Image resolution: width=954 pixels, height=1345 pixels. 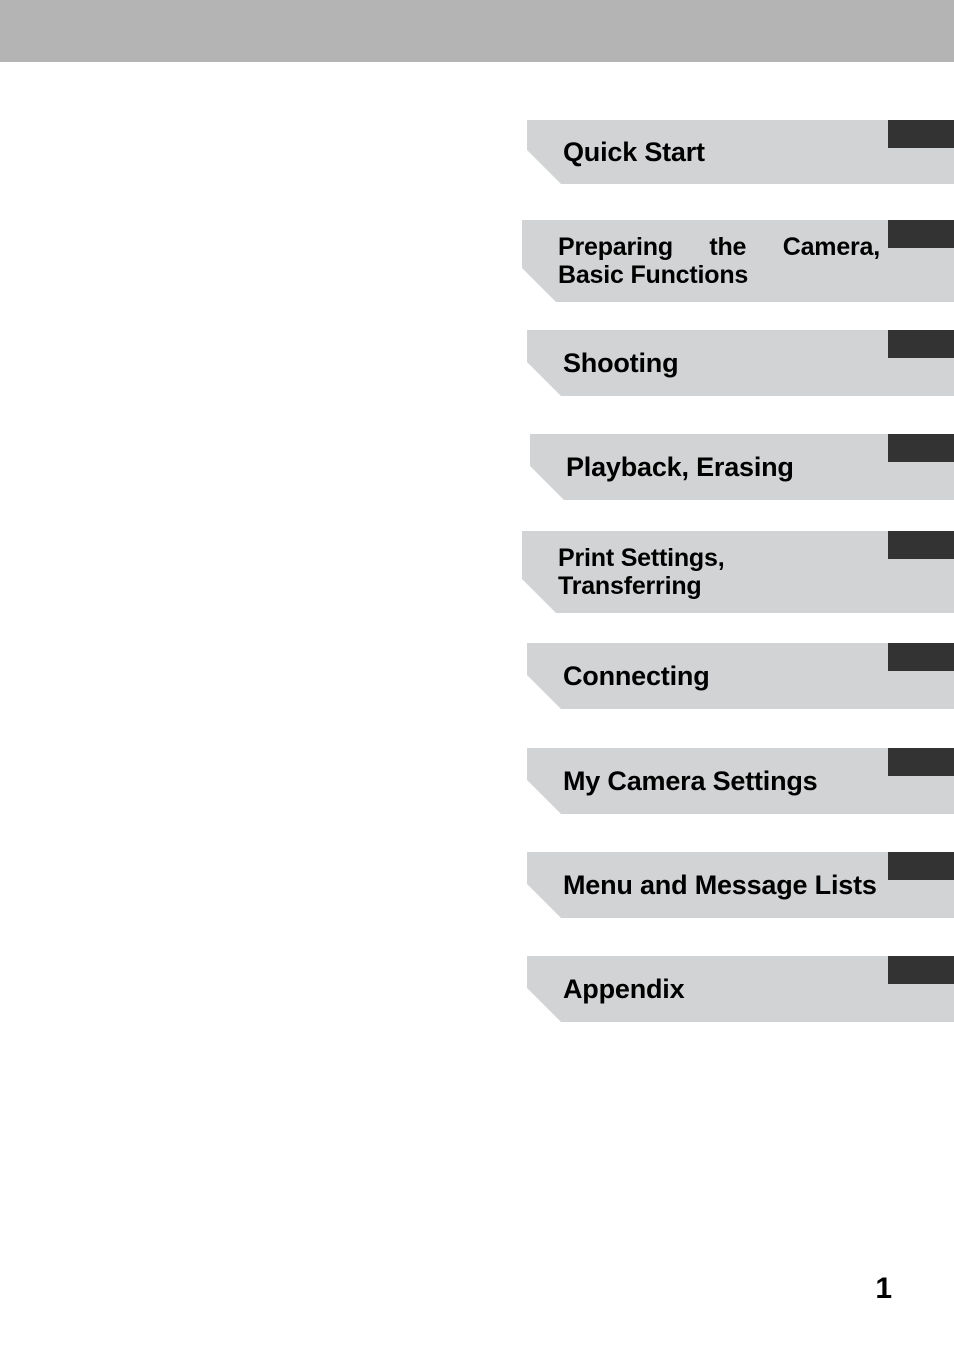 What do you see at coordinates (721, 676) in the screenshot?
I see `chapter-tab-label: Connecting` at bounding box center [721, 676].